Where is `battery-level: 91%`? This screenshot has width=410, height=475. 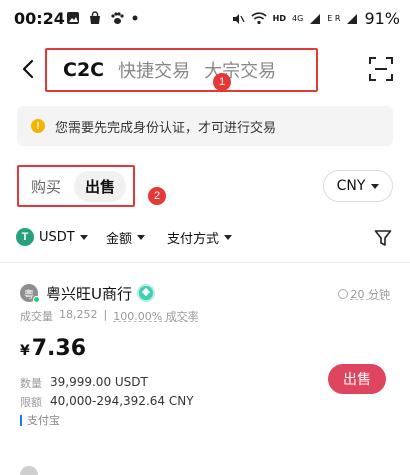
battery-level: 91% is located at coordinates (382, 18).